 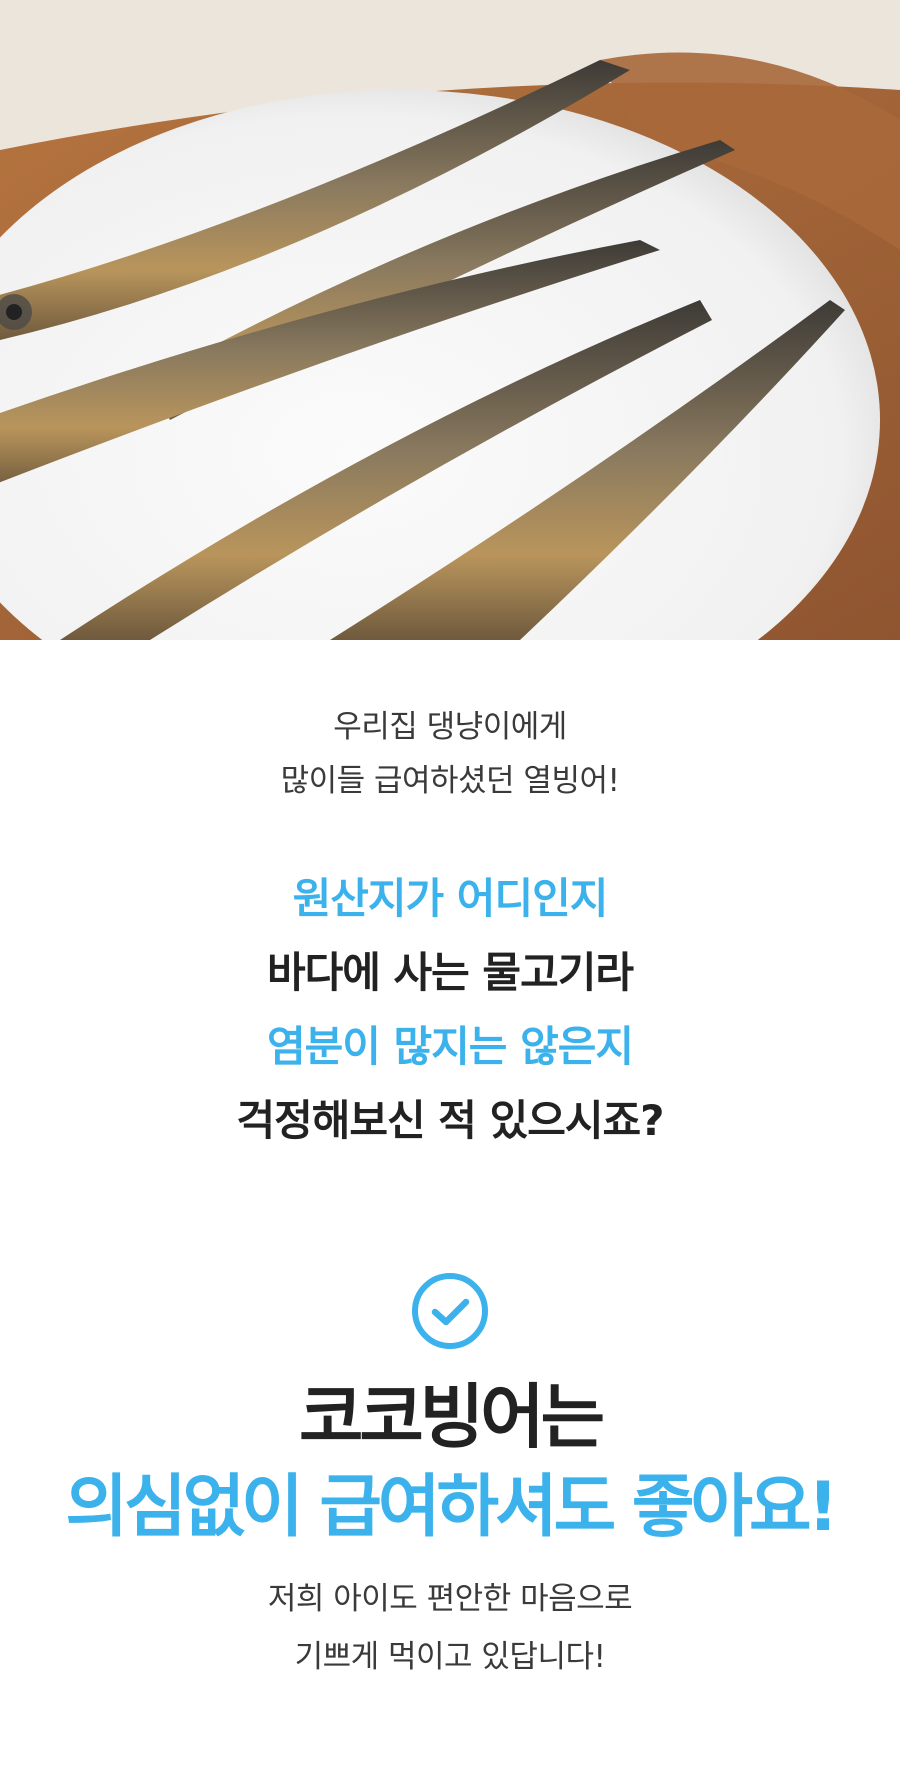 What do you see at coordinates (450, 898) in the screenshot?
I see `question-line-origin: 원산지가 어디인지` at bounding box center [450, 898].